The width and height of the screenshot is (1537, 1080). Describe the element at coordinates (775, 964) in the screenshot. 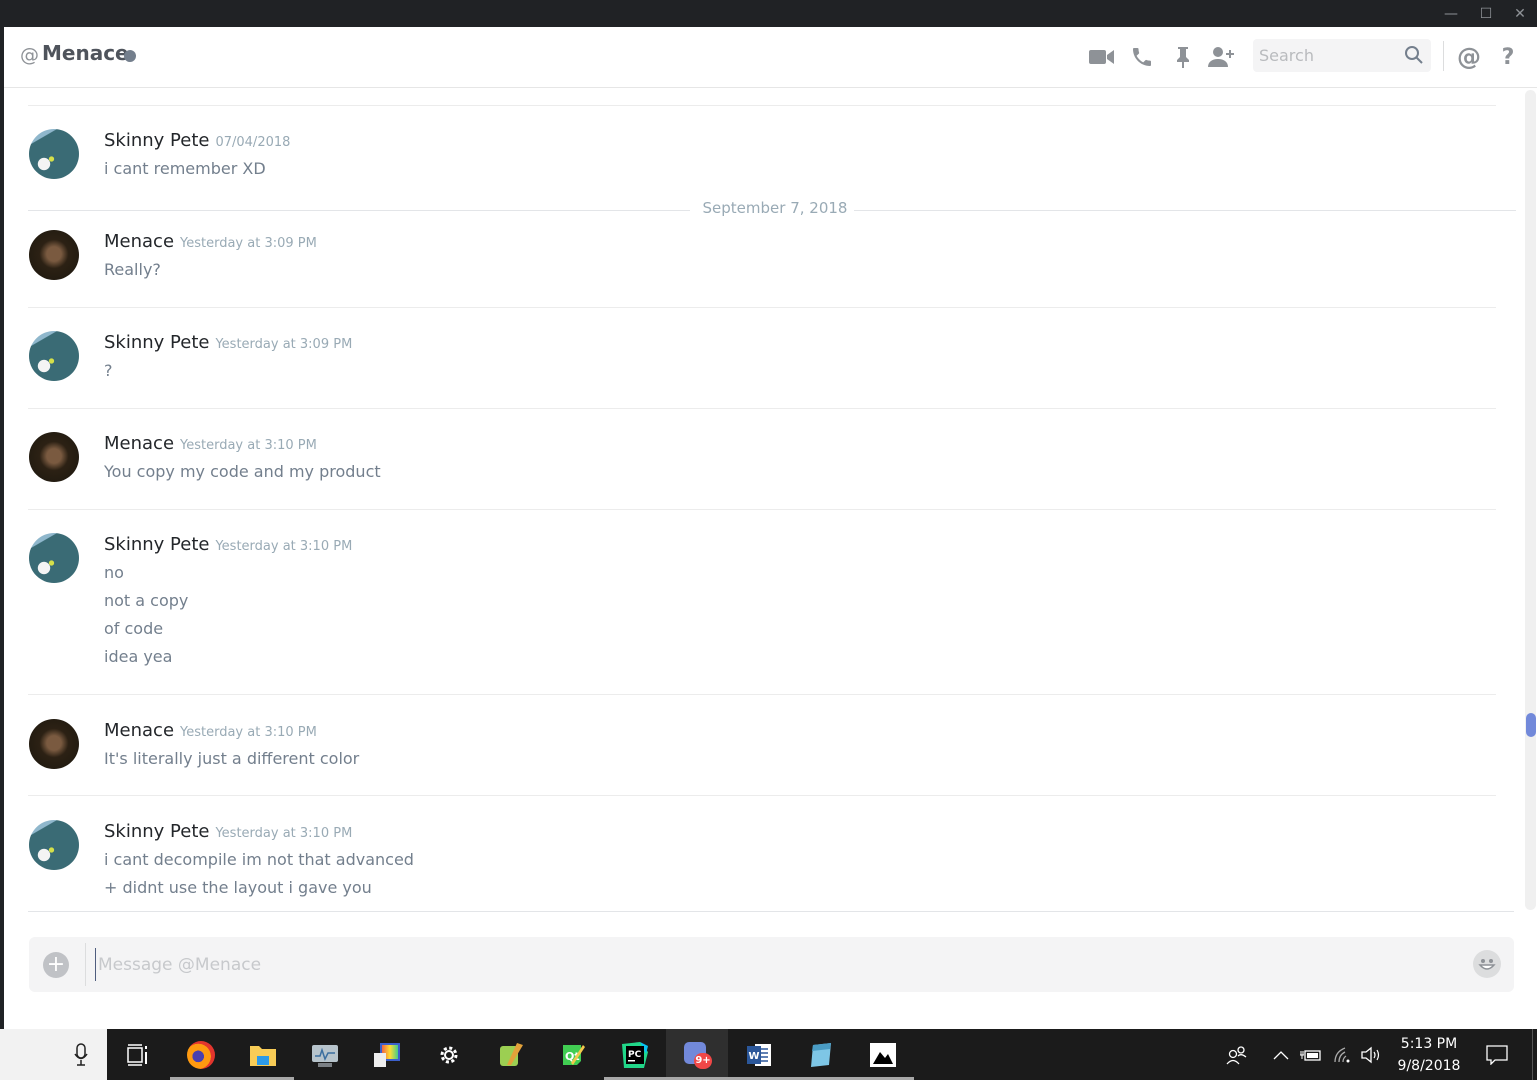

I see `message-input` at that location.